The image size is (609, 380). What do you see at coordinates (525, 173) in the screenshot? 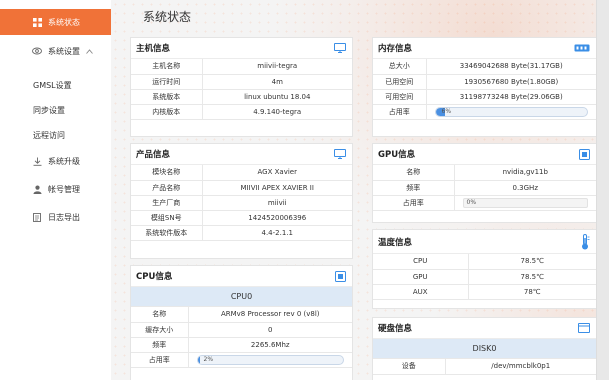
I see `row-value: nvidia,gv11b` at bounding box center [525, 173].